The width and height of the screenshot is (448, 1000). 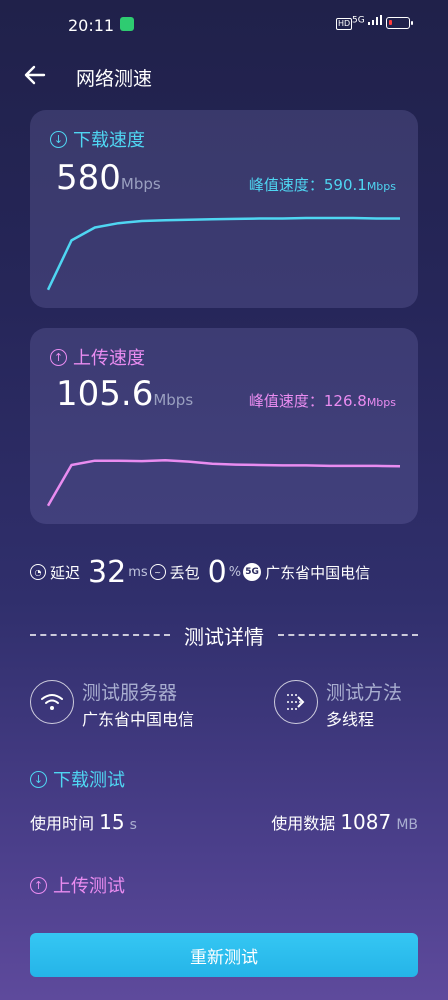 I want to click on download-speed-header: ↓ 下载速度, so click(x=97, y=139).